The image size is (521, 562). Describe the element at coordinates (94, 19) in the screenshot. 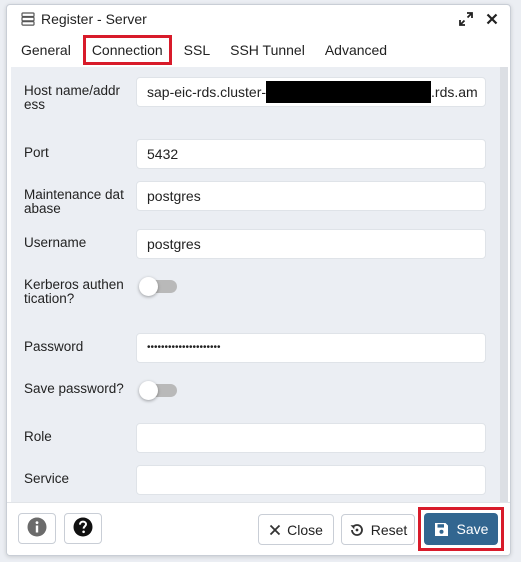

I see `dialog-title: Register - Server` at that location.